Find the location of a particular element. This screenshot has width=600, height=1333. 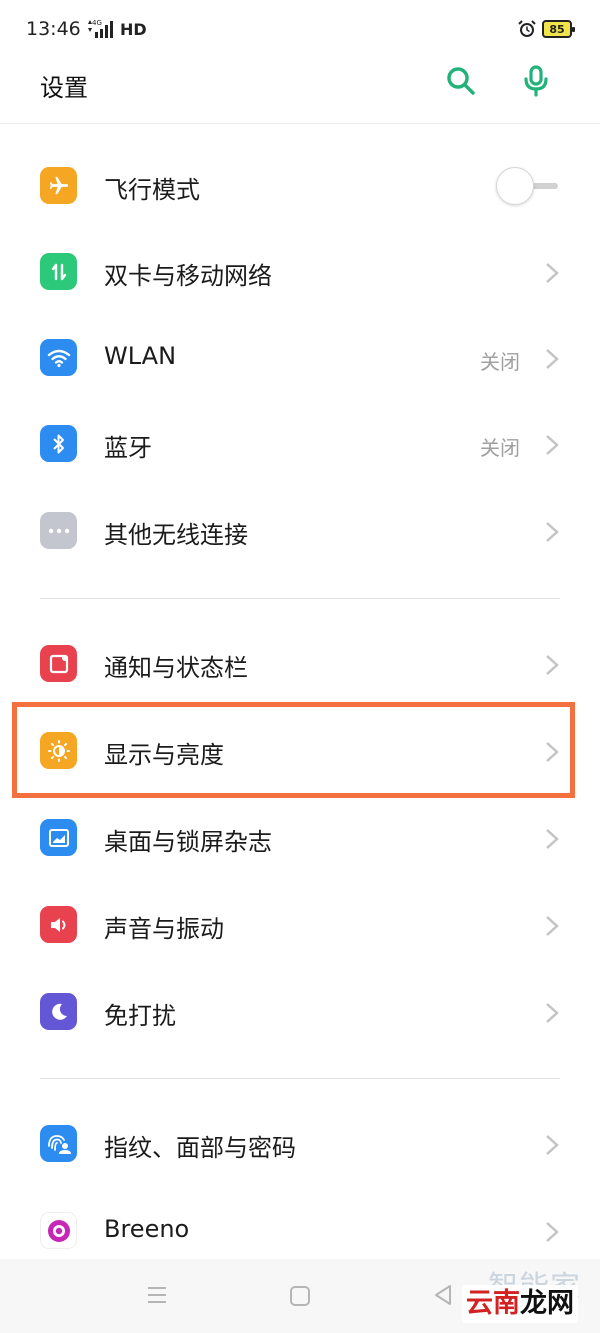

settings-item-display-brightness: 显示与亮度 is located at coordinates (300, 751).